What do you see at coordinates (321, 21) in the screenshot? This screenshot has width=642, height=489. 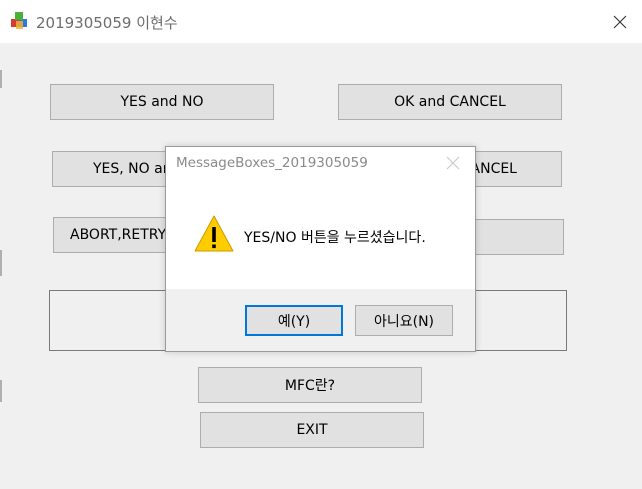 I see `title-bar: 2019305059 이현수` at bounding box center [321, 21].